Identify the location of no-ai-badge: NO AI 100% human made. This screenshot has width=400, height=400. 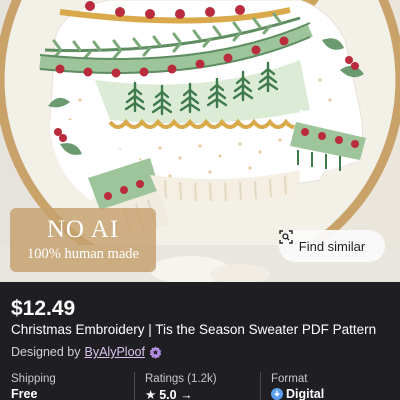
(83, 240).